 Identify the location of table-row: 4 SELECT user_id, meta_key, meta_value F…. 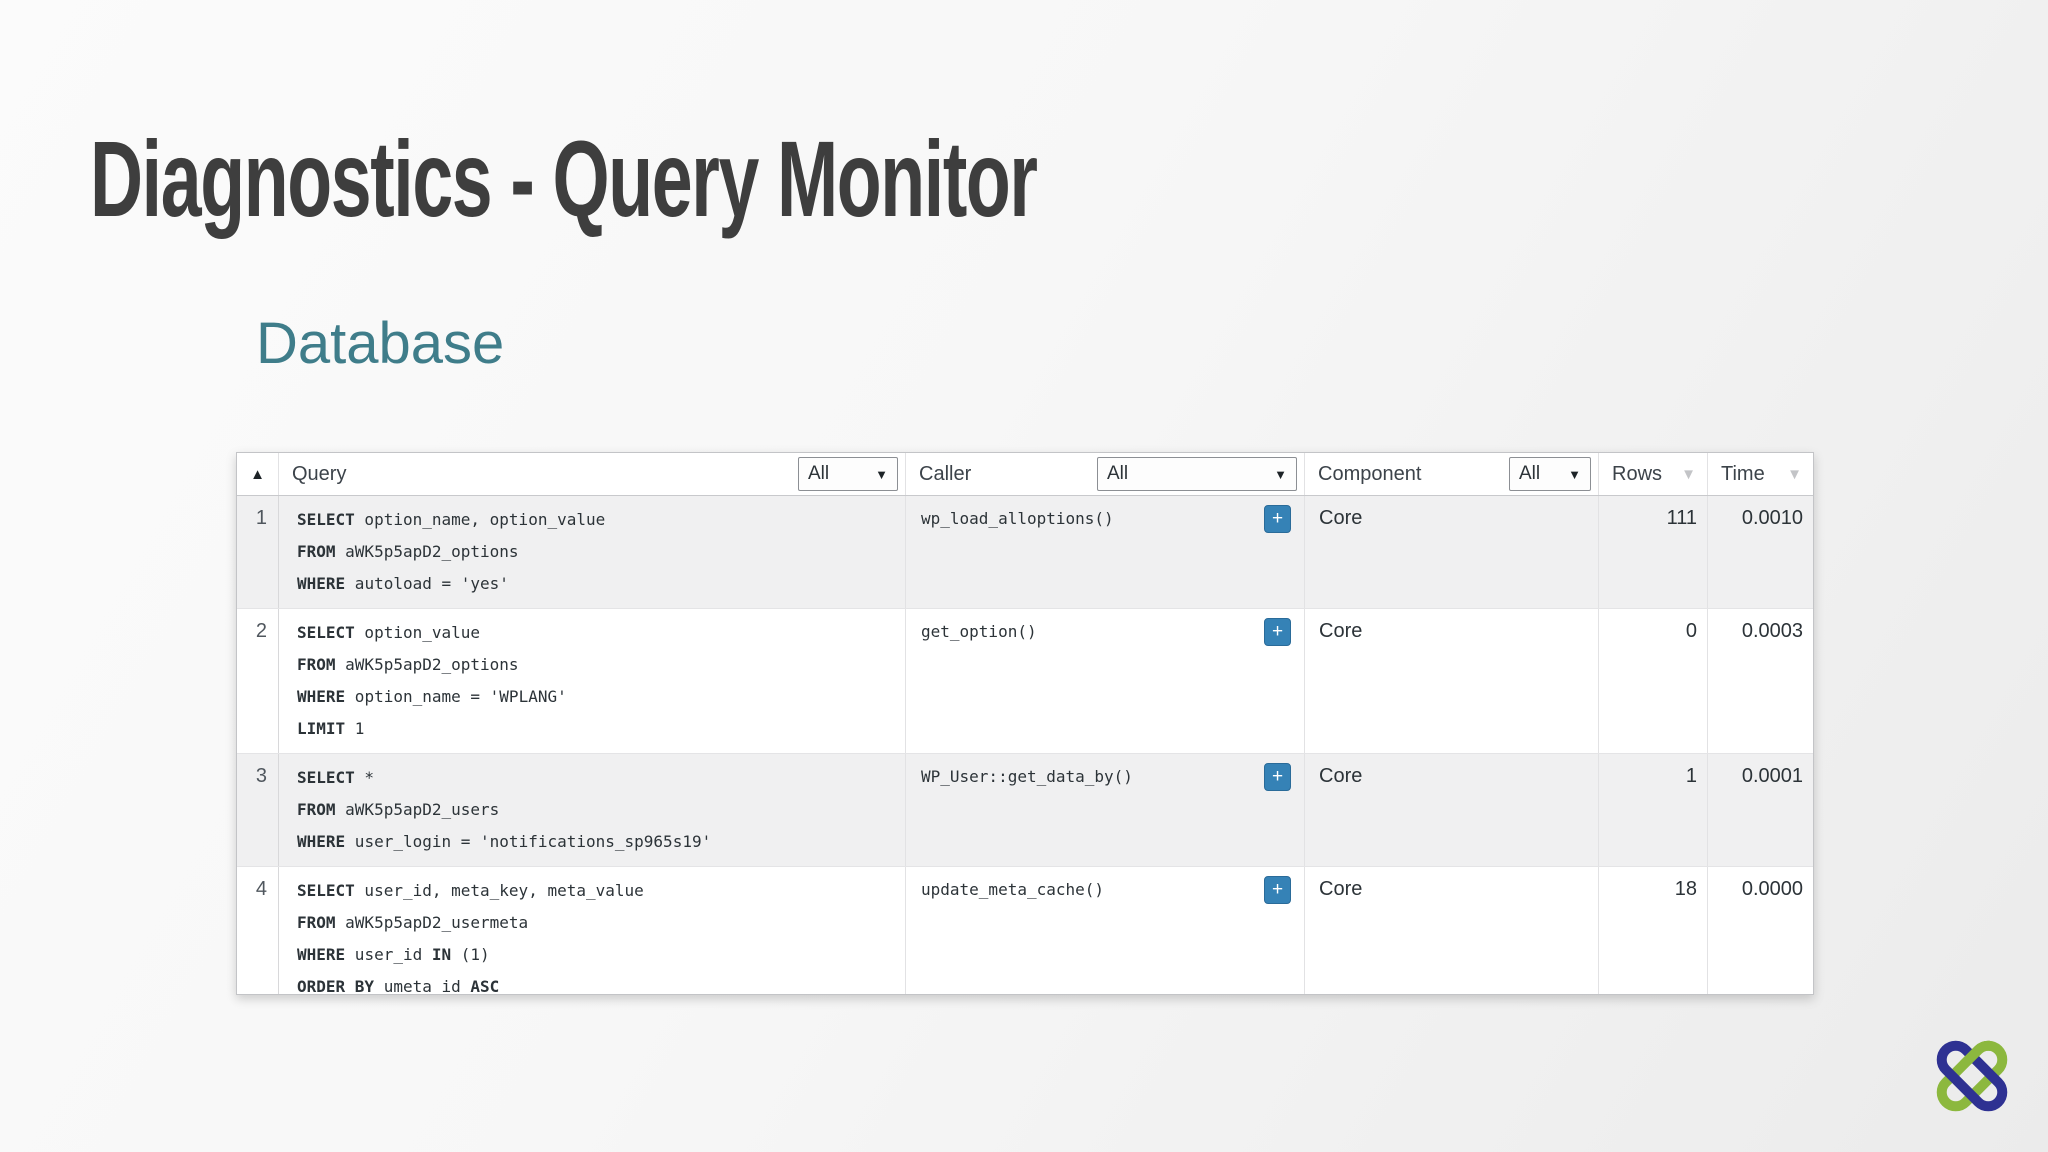
(1025, 930).